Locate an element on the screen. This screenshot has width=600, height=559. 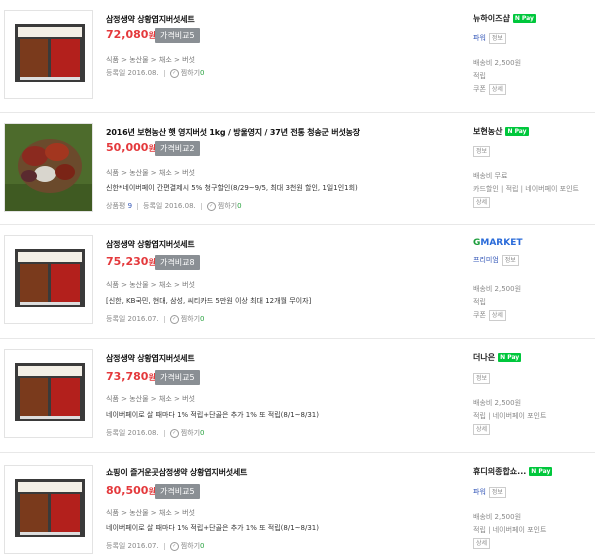
seller-name: 보현농산 N Pay is located at coordinates (501, 131).